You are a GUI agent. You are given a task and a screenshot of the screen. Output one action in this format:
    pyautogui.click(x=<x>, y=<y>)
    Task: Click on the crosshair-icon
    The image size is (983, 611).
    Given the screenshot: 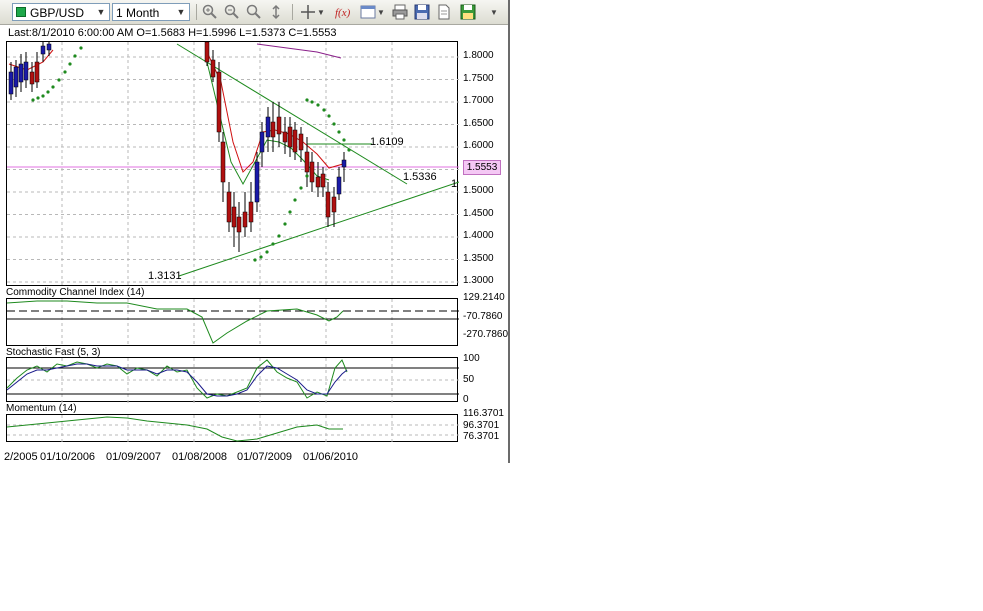 What is the action you would take?
    pyautogui.click(x=308, y=12)
    